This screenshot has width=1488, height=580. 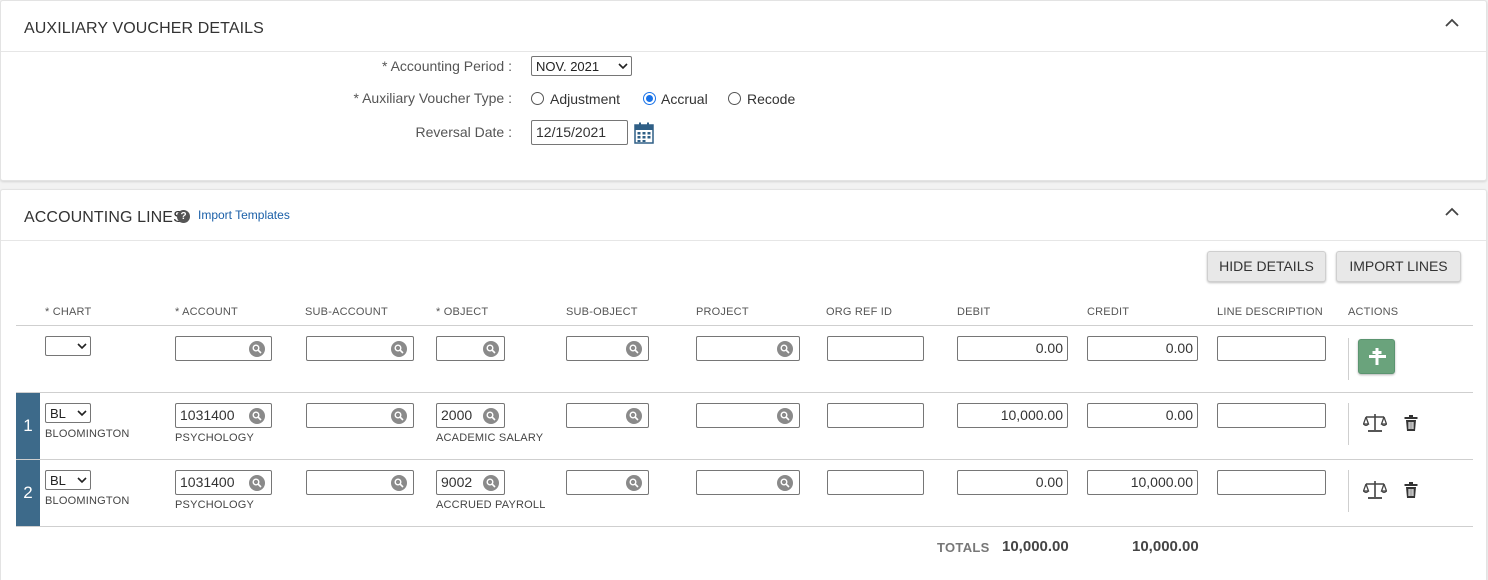 I want to click on accounting-period-value: NOV. 2021, so click(x=568, y=66).